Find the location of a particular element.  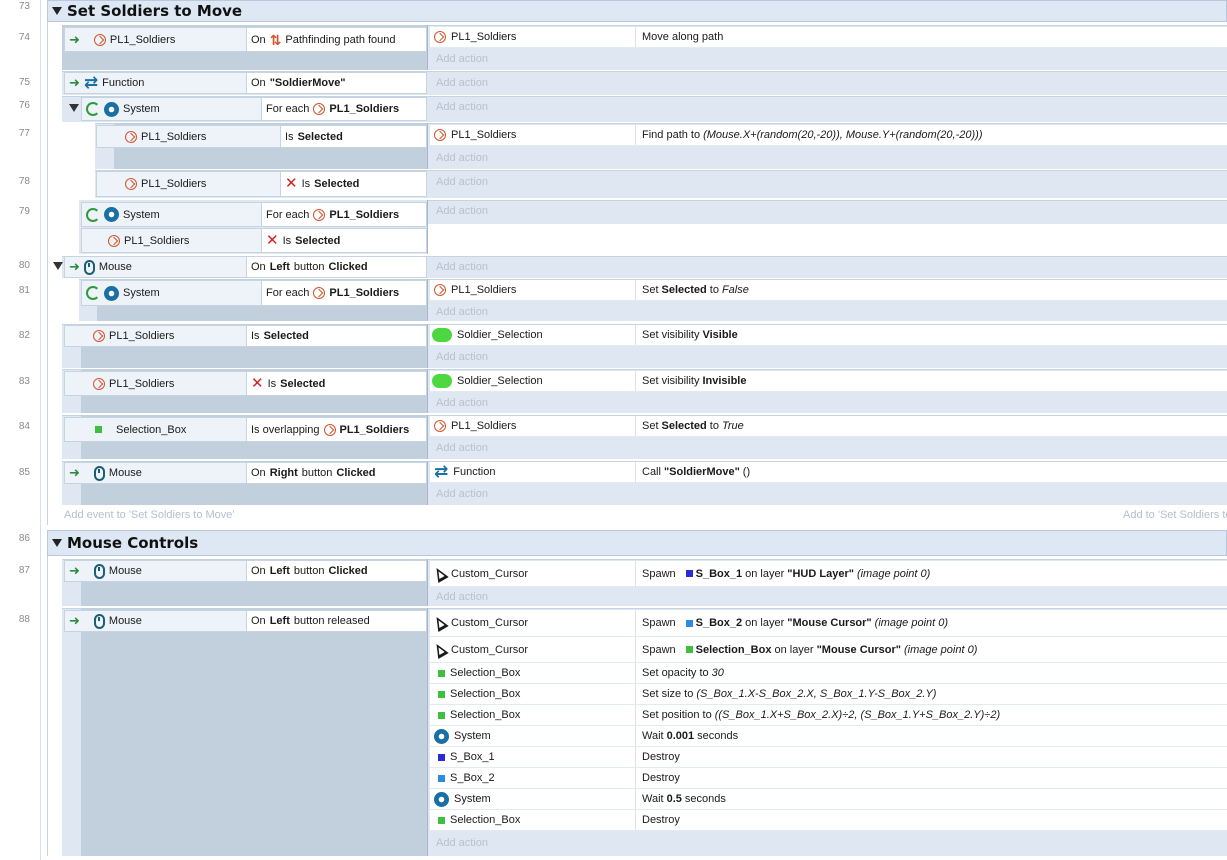

event-88-conditions is located at coordinates (254, 732).